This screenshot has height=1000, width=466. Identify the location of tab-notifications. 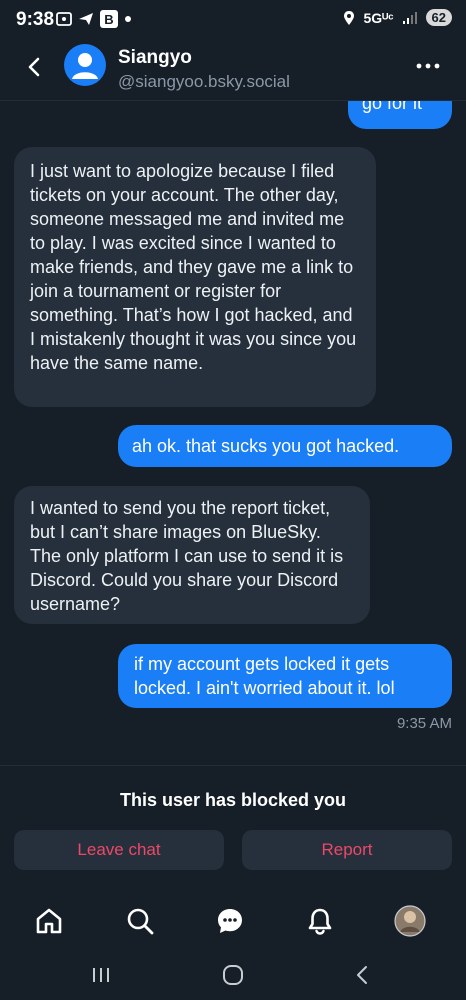
(320, 921).